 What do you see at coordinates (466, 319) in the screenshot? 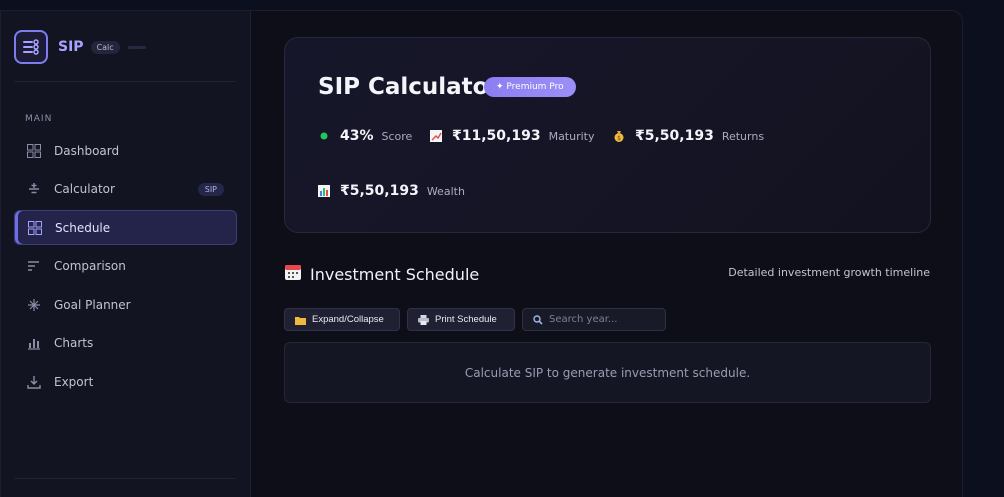
I see `button-label: Print Schedule` at bounding box center [466, 319].